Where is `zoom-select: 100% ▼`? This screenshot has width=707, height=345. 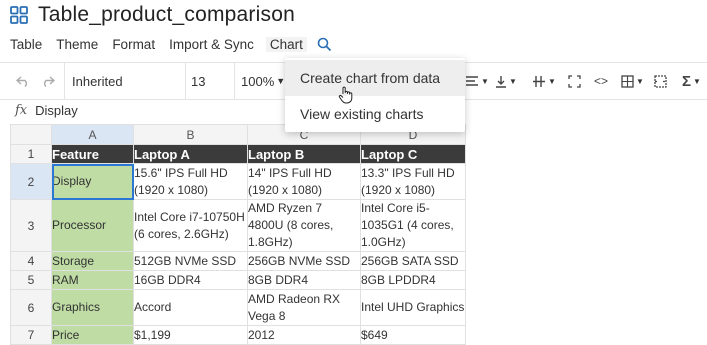
zoom-select: 100% ▼ is located at coordinates (263, 81).